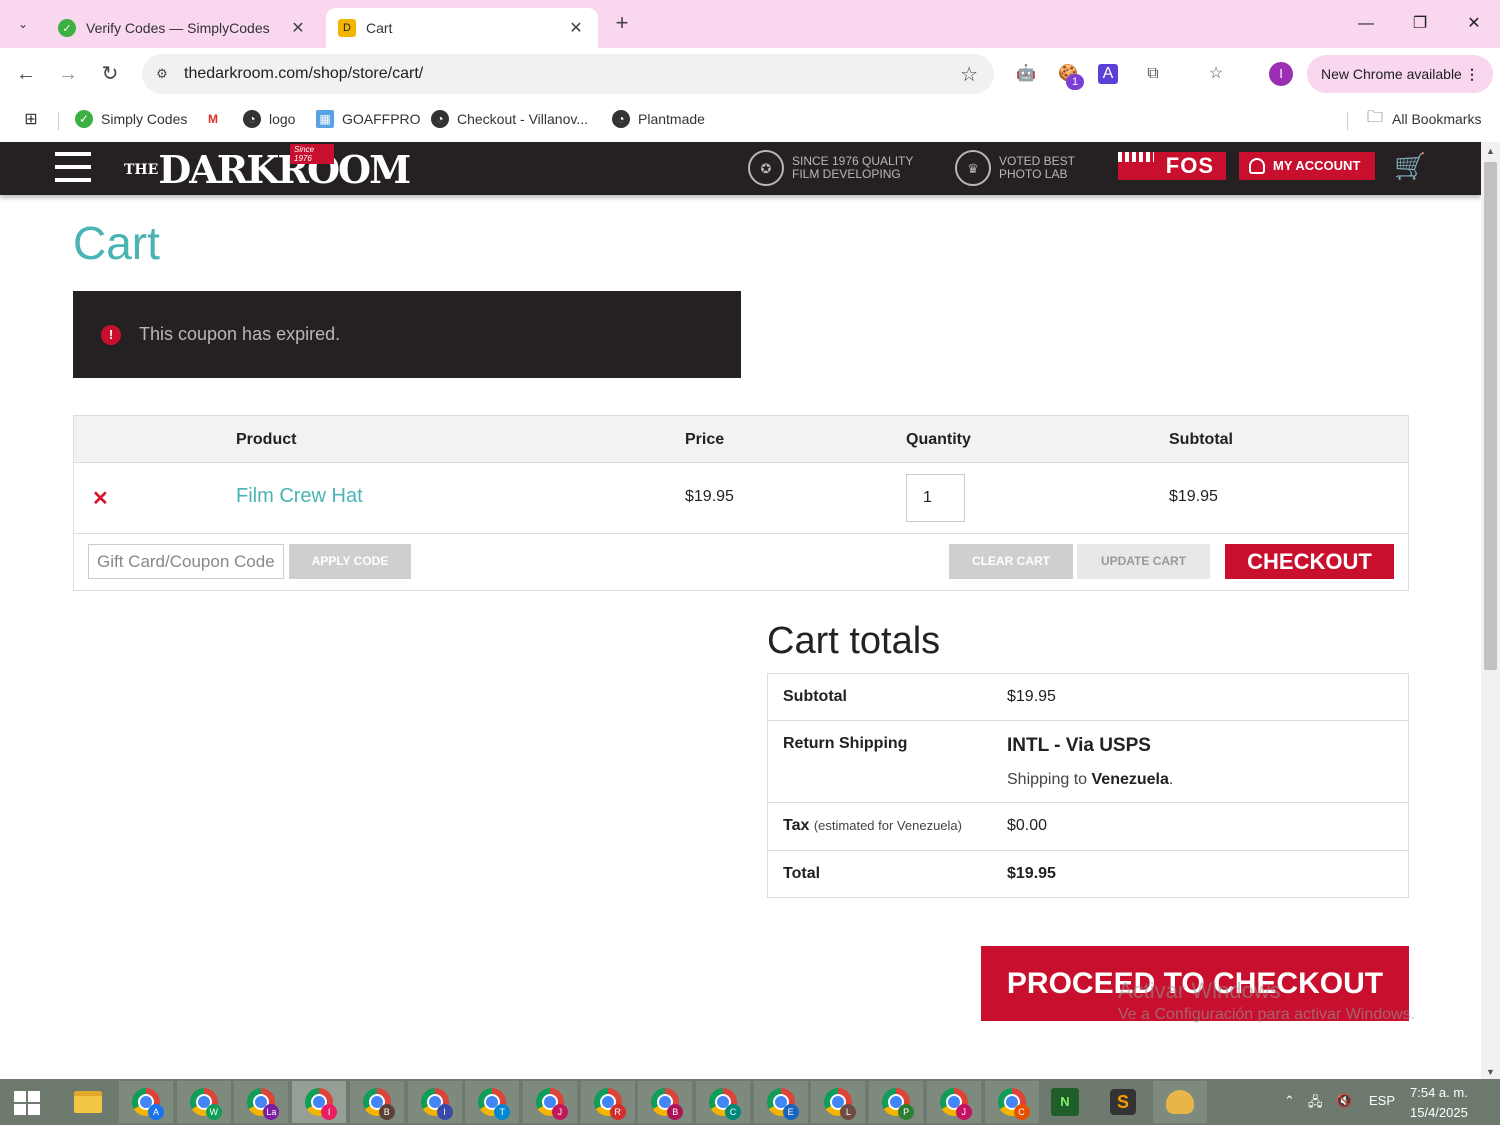  I want to click on apply-code-button: APPLY CODE, so click(350, 561).